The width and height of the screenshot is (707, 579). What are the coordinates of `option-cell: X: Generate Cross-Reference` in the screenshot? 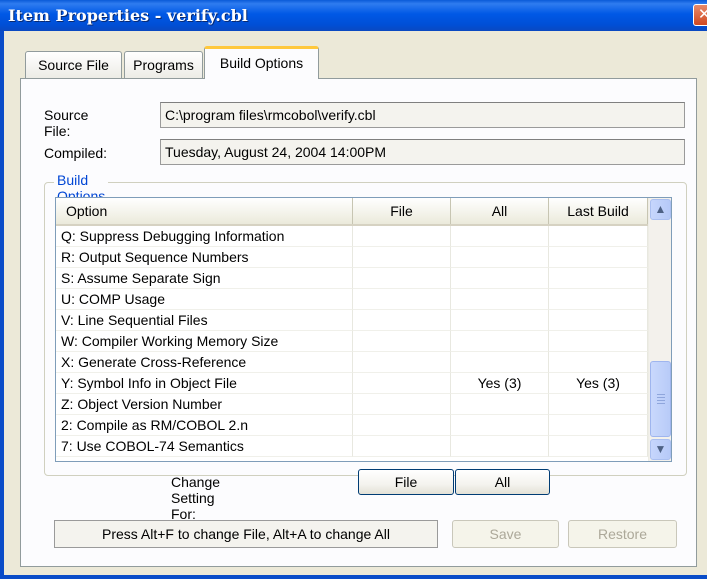 It's located at (204, 362).